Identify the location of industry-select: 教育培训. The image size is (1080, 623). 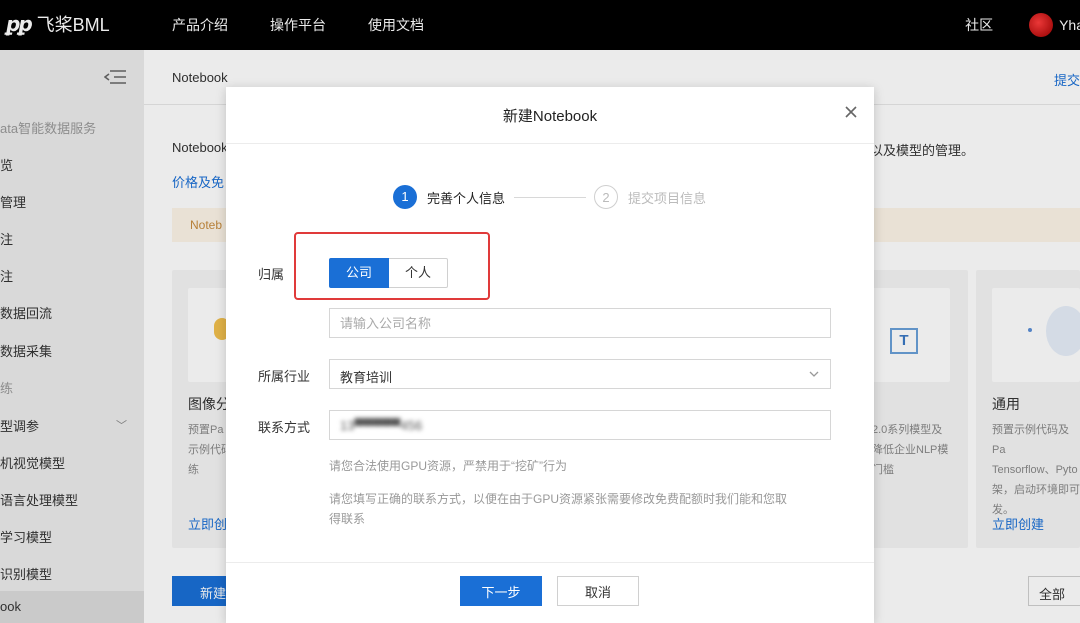
(580, 374).